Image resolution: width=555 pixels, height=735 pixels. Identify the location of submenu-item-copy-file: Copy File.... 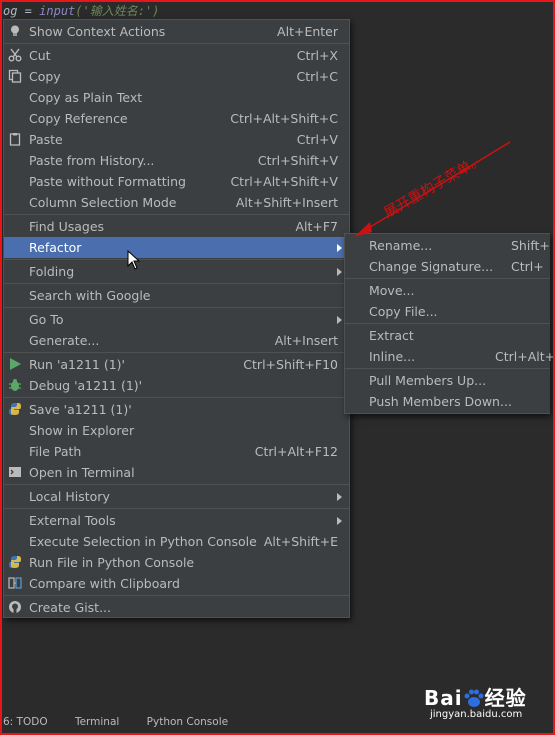
(447, 311).